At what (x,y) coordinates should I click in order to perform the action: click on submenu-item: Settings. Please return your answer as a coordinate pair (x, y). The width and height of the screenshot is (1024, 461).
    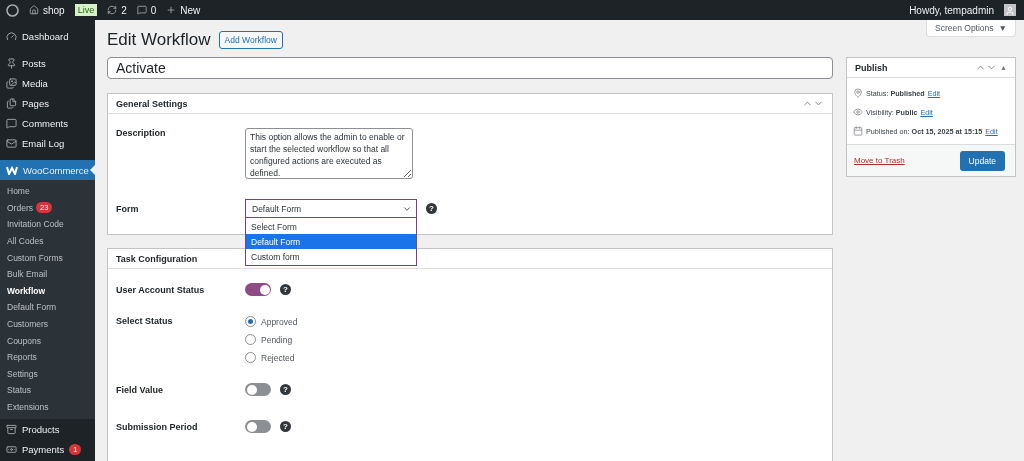
    Looking at the image, I should click on (47, 374).